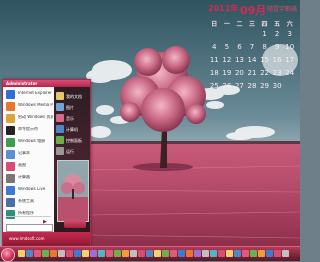 Image resolution: width=320 pixels, height=262 pixels. Describe the element at coordinates (289, 47) in the screenshot. I see `calendar-day: 10` at that location.